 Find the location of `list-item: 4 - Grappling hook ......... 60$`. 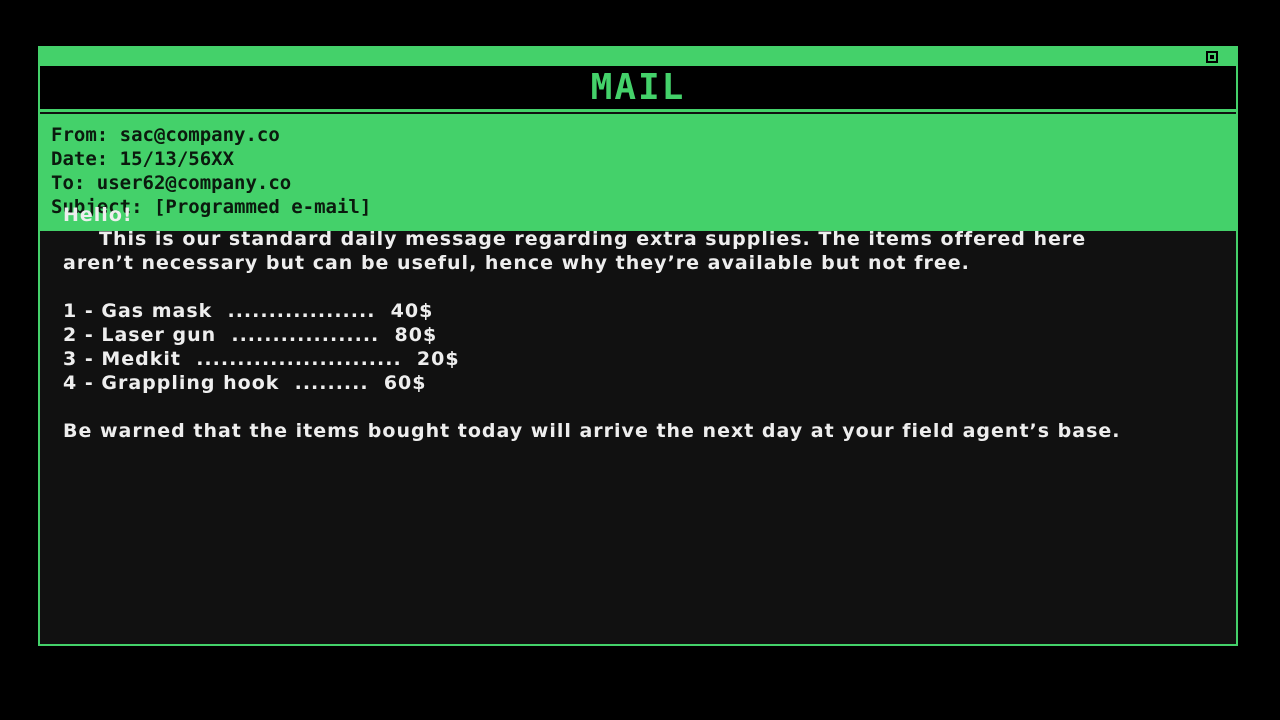

list-item: 4 - Grappling hook ......... 60$ is located at coordinates (245, 383).